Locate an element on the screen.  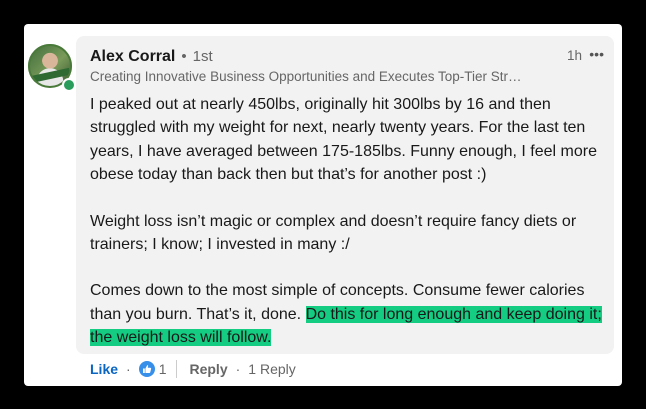
online-status-indicator is located at coordinates (69, 85).